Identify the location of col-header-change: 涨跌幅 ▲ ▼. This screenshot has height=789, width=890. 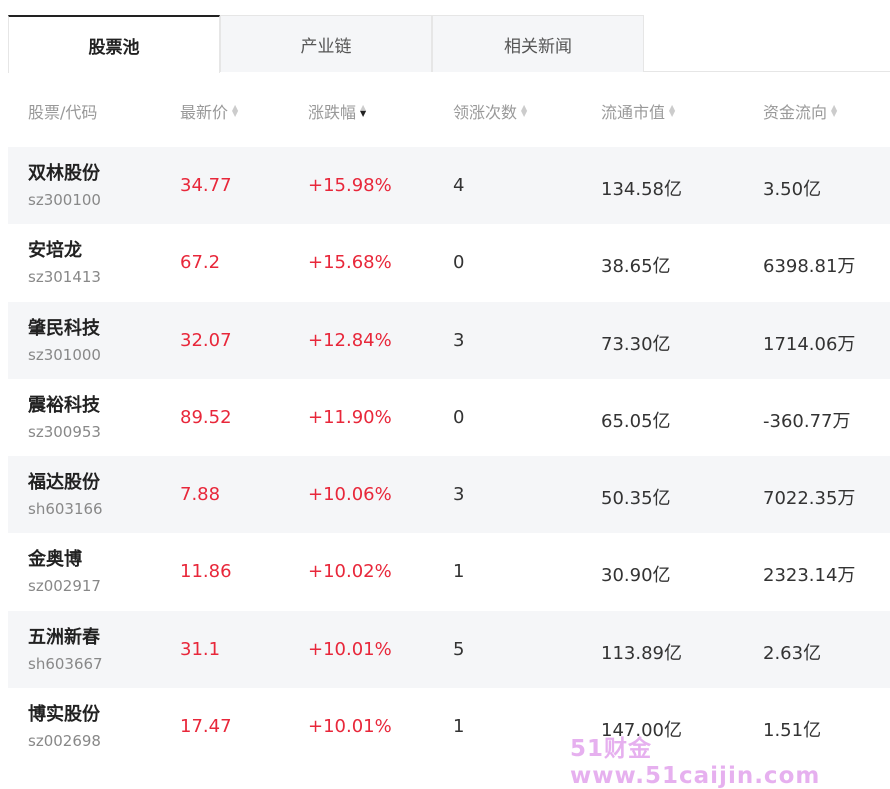
(337, 111).